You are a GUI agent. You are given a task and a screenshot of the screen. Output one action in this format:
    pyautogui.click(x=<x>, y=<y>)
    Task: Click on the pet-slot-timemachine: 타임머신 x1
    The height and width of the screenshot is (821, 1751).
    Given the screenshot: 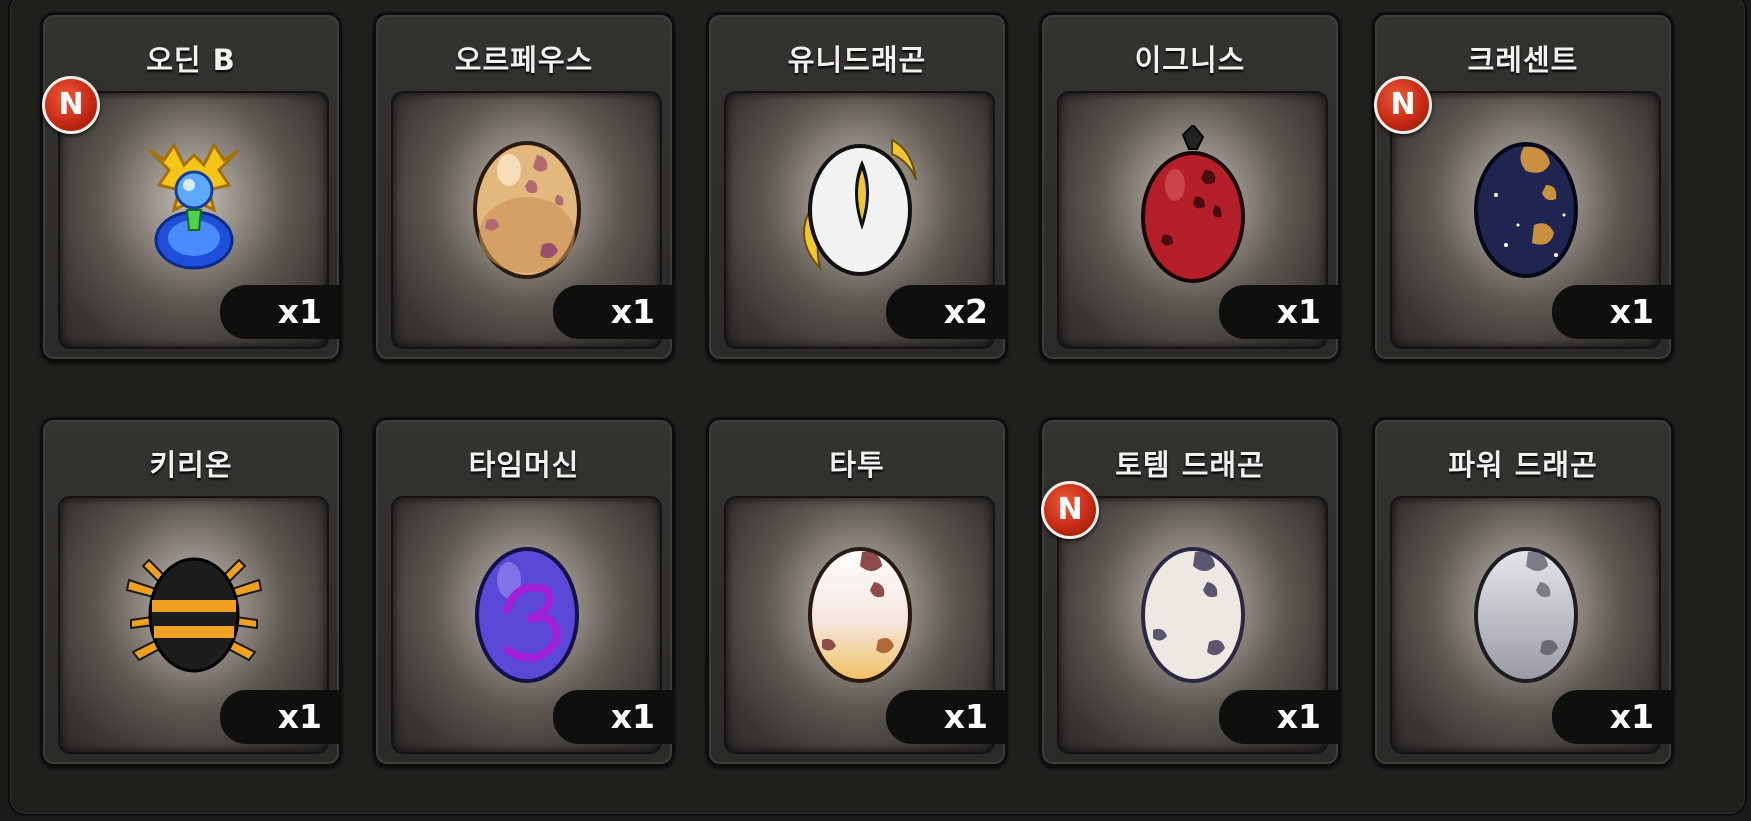 What is the action you would take?
    pyautogui.click(x=524, y=592)
    